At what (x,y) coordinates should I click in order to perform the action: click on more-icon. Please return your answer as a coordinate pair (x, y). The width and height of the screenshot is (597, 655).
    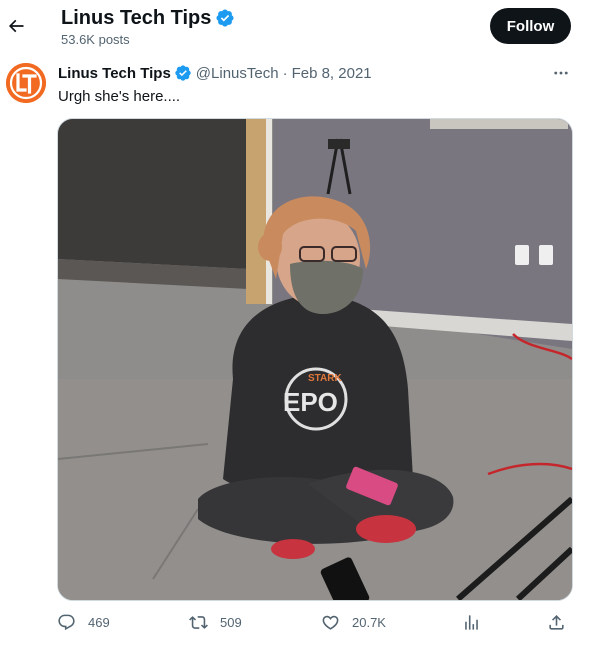
    Looking at the image, I should click on (561, 73).